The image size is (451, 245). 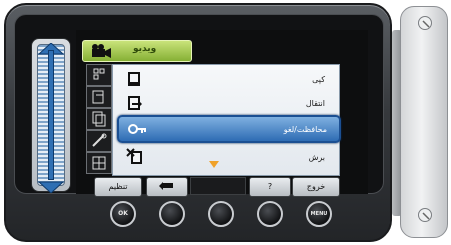 I want to click on exit-button: خروج, so click(x=316, y=187).